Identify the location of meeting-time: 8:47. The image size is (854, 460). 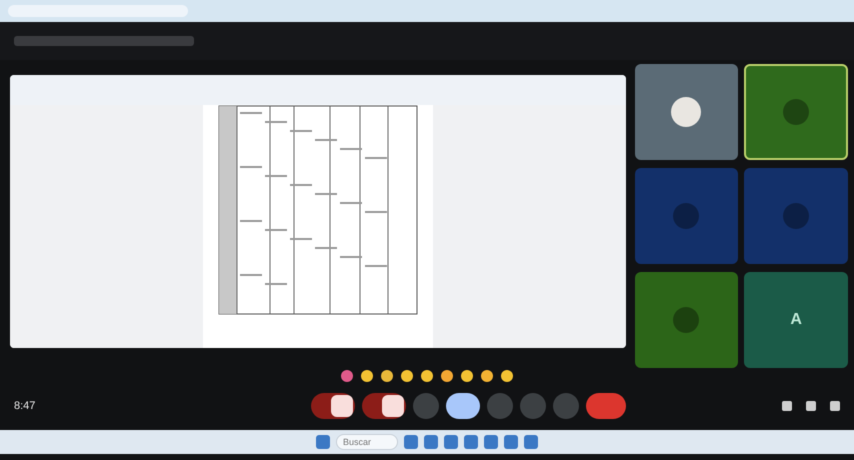
(25, 406).